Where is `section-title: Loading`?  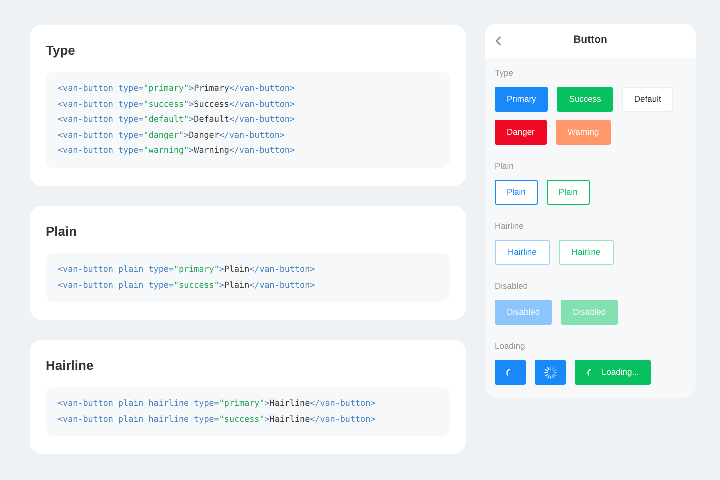
section-title: Loading is located at coordinates (510, 346).